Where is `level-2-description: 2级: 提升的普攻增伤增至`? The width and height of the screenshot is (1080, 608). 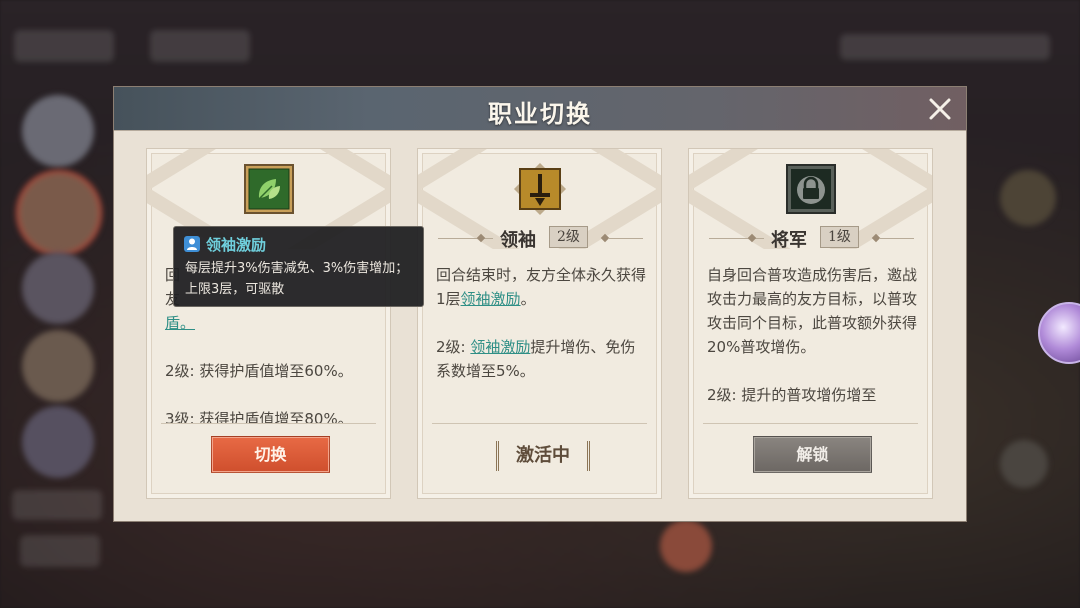
level-2-description: 2级: 提升的普攻增伤增至 is located at coordinates (792, 395).